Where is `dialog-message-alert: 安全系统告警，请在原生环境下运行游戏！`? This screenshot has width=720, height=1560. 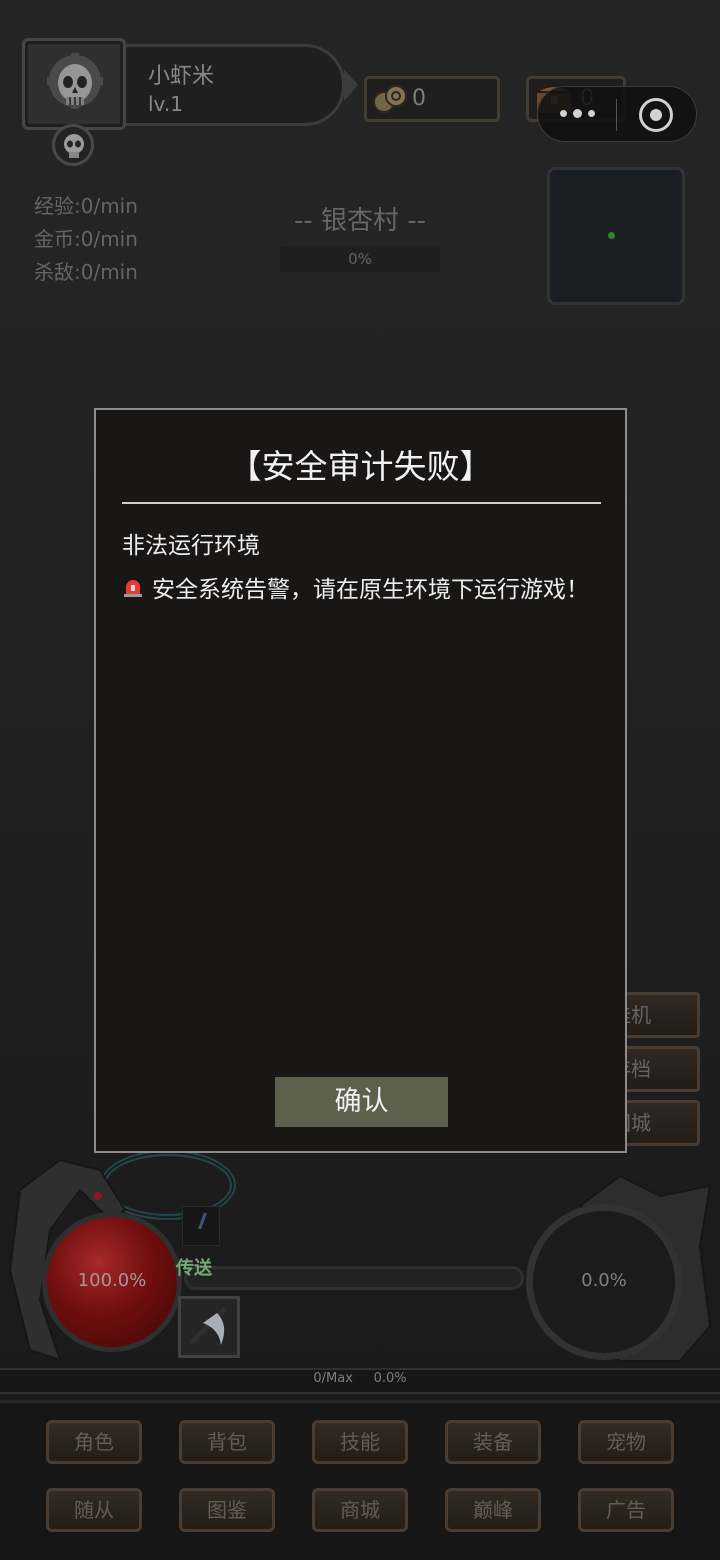 dialog-message-alert: 安全系统告警，请在原生环境下运行游戏！ is located at coordinates (355, 587).